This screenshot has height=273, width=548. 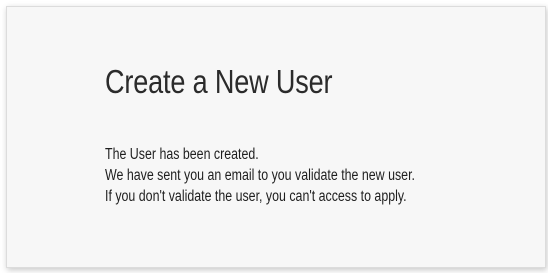 What do you see at coordinates (219, 81) in the screenshot?
I see `page-title: Create a New User` at bounding box center [219, 81].